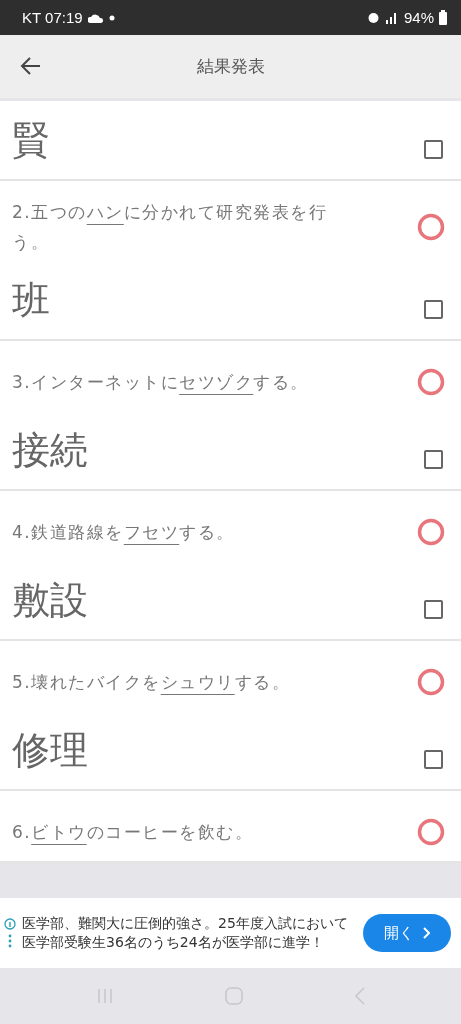 This screenshot has height=1024, width=461. Describe the element at coordinates (50, 750) in the screenshot. I see `answer-kanji: 修理` at that location.